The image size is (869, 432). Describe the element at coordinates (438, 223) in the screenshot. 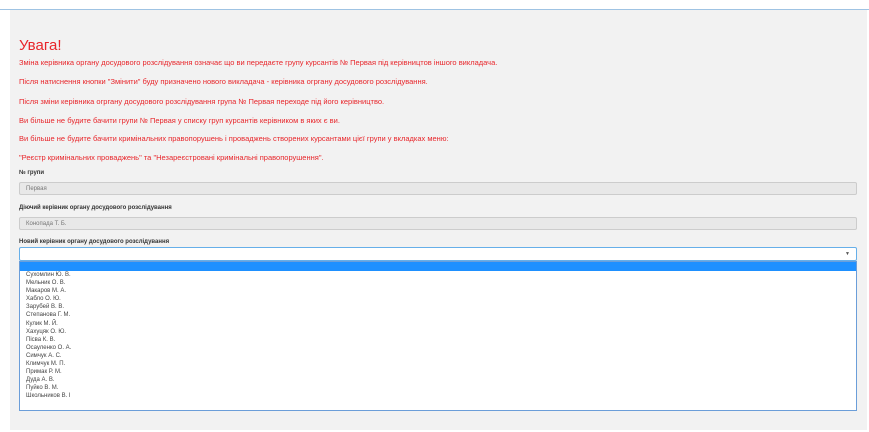

I see `current-leader-field: Конопада Т. Б.` at that location.